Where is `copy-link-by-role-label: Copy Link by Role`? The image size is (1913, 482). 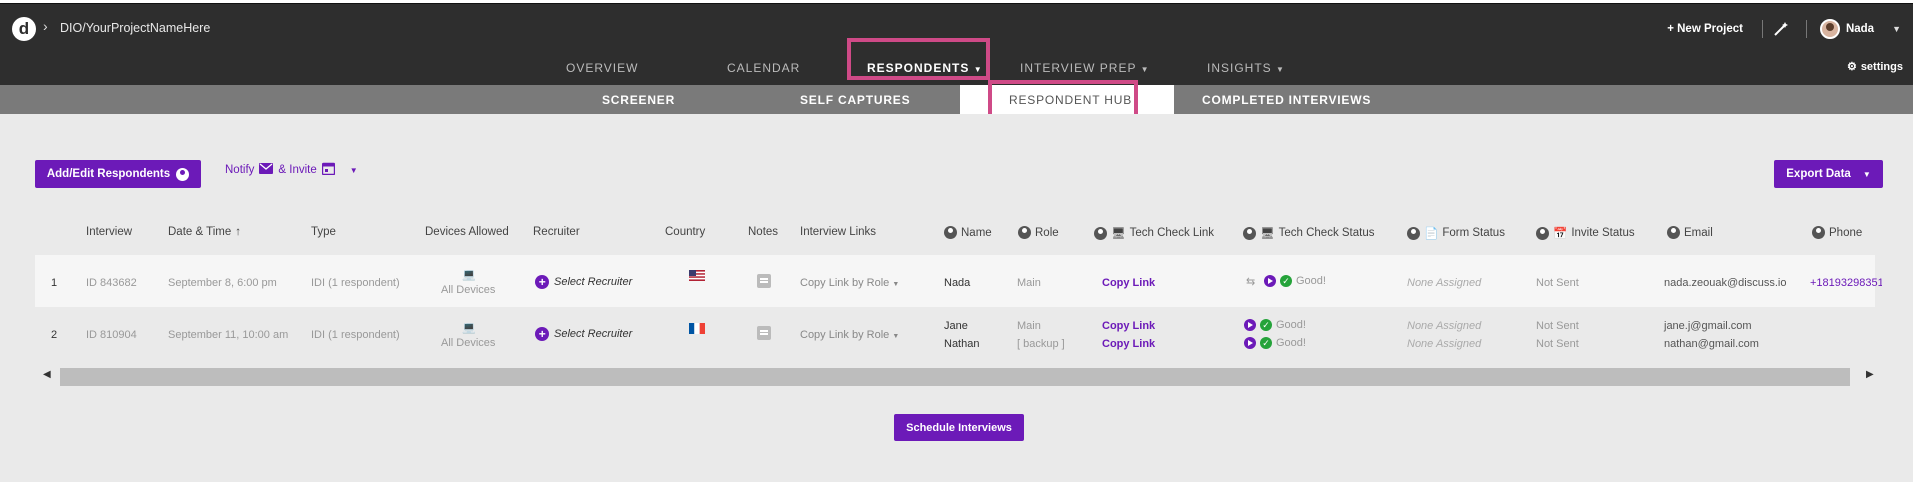
copy-link-by-role-label: Copy Link by Role is located at coordinates (845, 283).